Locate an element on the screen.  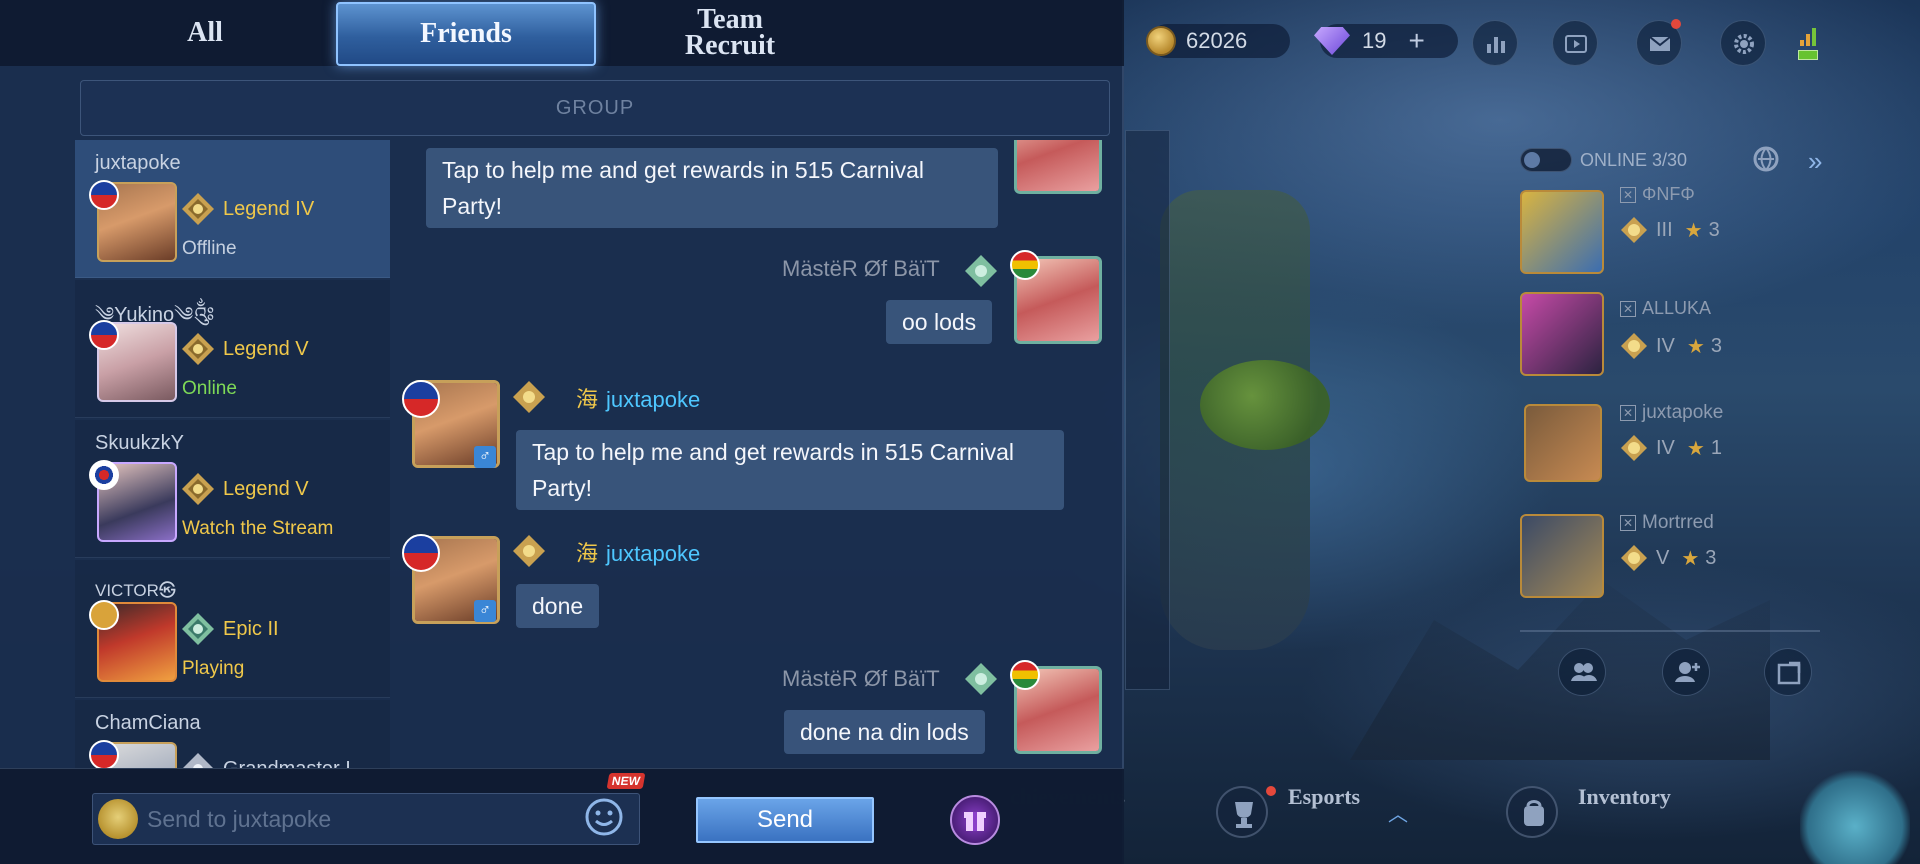
share-profile-icon is located at coordinates (1788, 672).